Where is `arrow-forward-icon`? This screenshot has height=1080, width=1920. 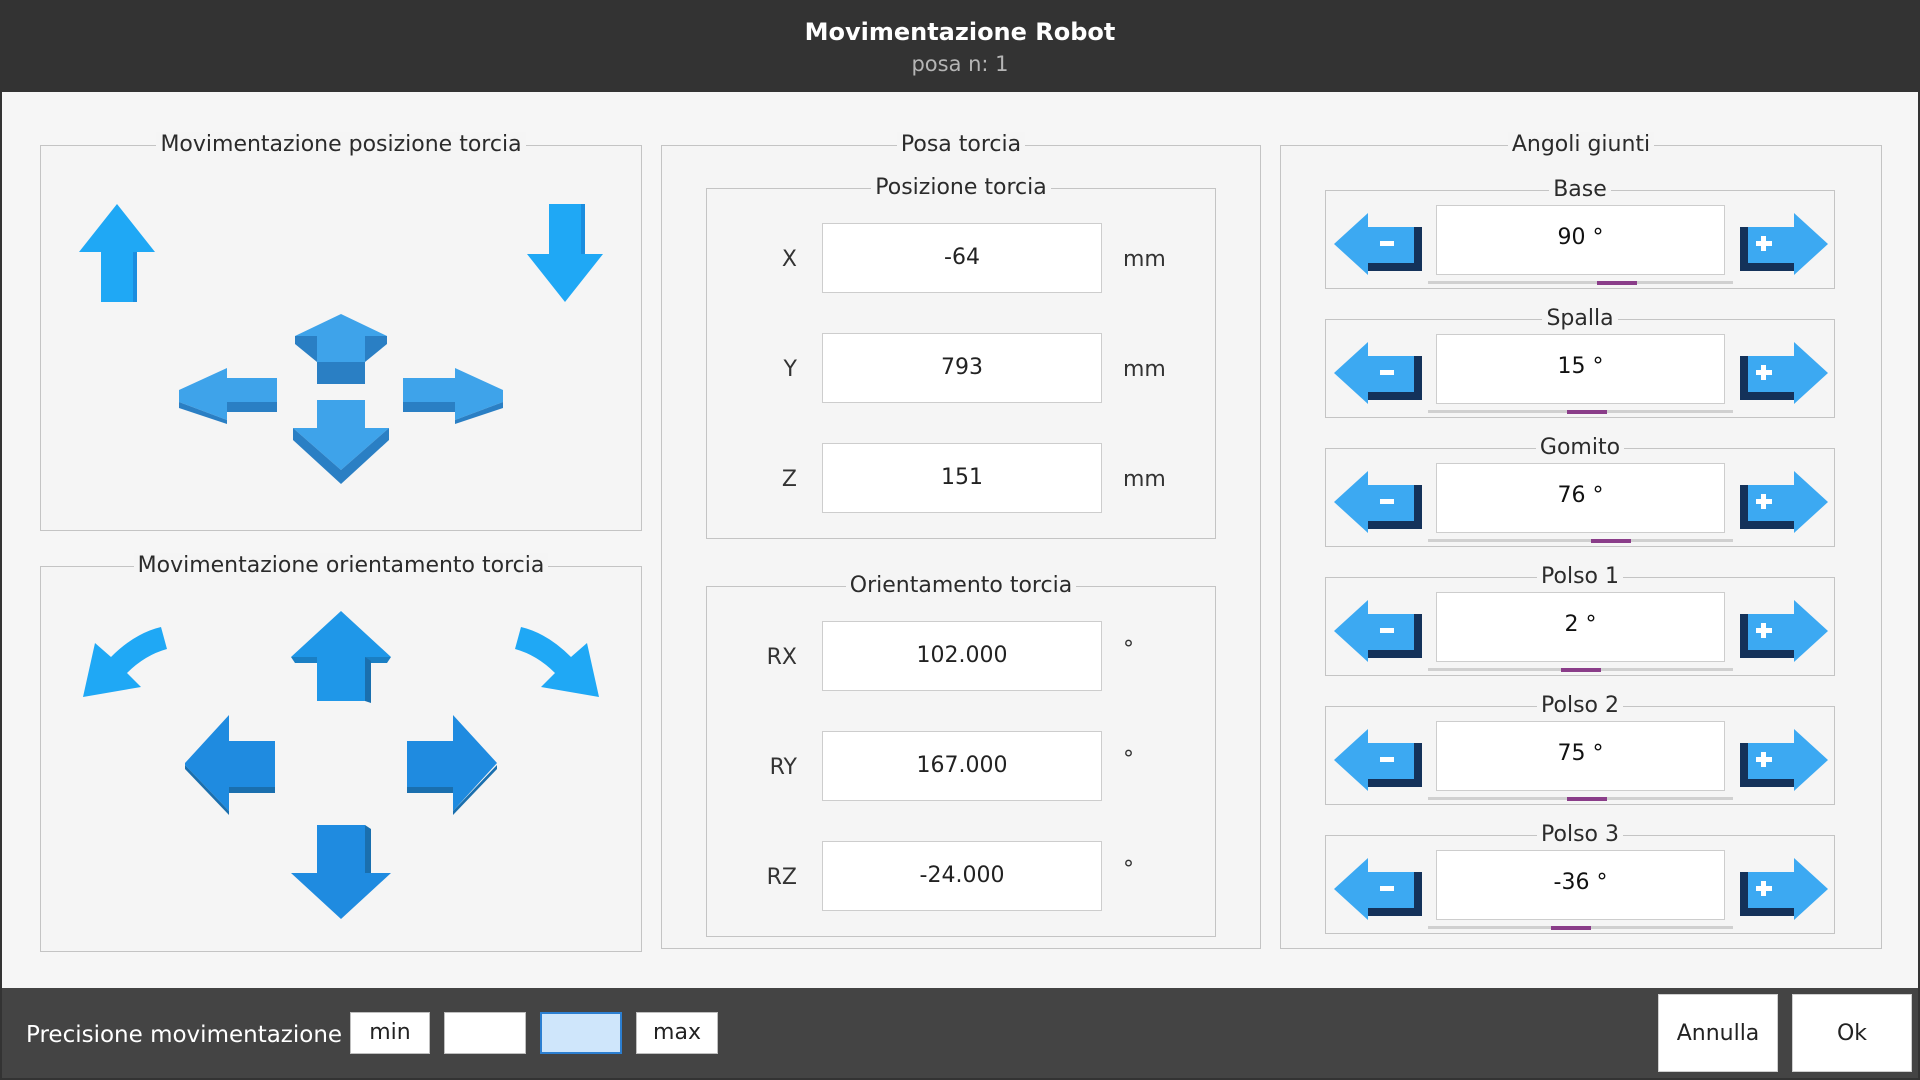 arrow-forward-icon is located at coordinates (341, 349).